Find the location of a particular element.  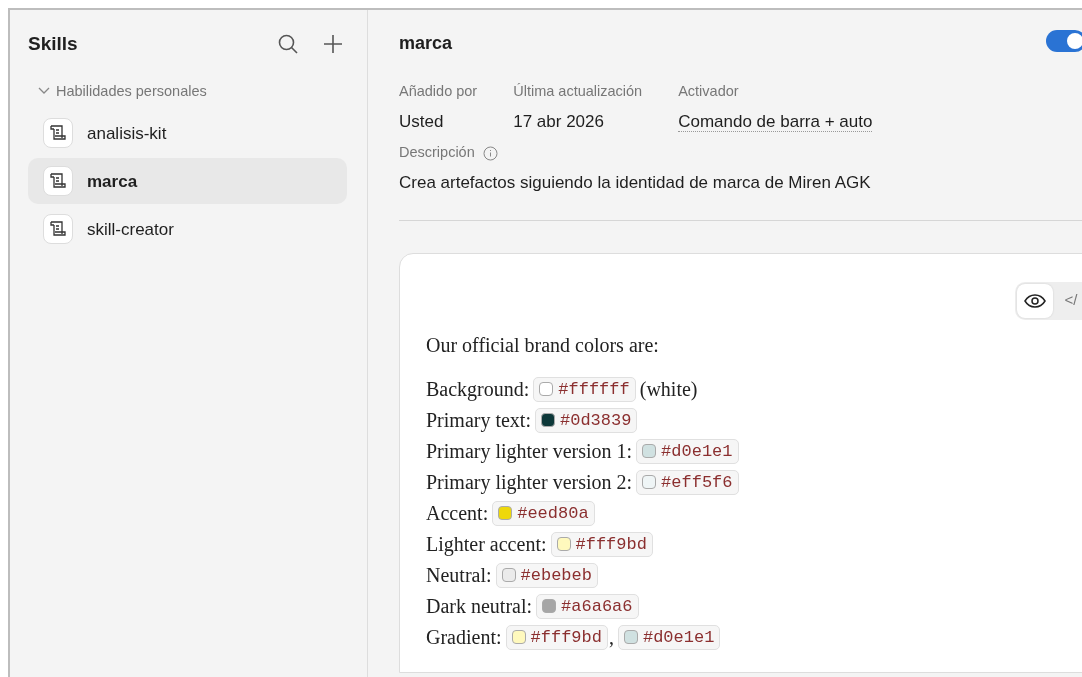

color-label: Accent: is located at coordinates (457, 513).